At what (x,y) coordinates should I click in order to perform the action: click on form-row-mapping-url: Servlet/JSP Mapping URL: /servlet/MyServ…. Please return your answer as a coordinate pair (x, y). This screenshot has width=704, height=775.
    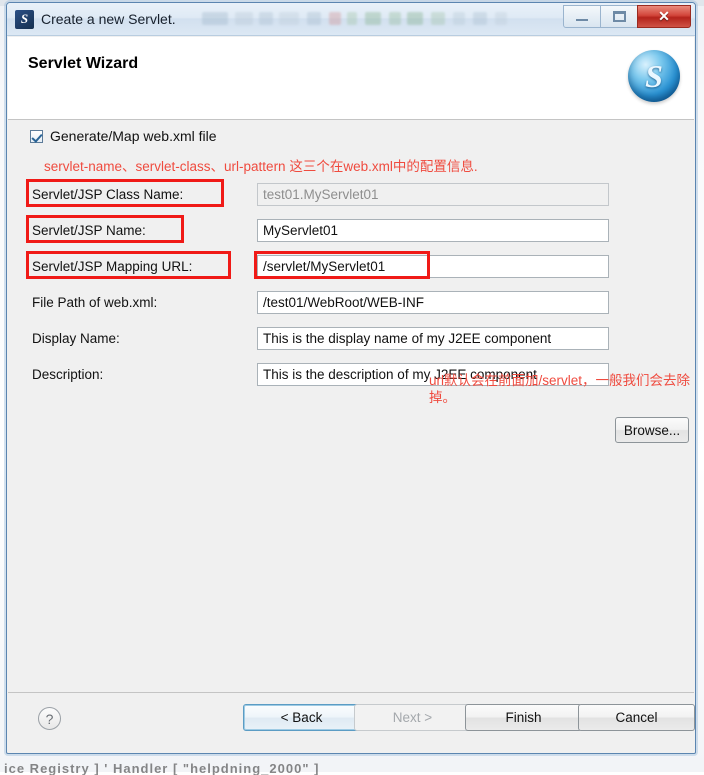
    Looking at the image, I should click on (351, 266).